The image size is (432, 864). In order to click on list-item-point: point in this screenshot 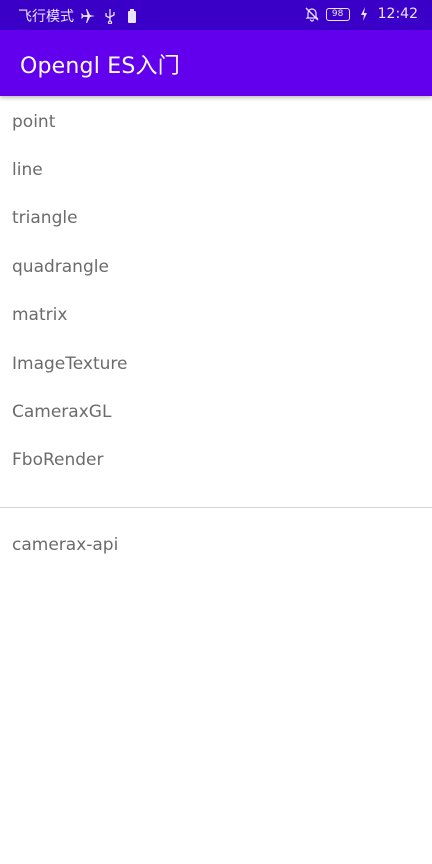, I will do `click(33, 122)`.